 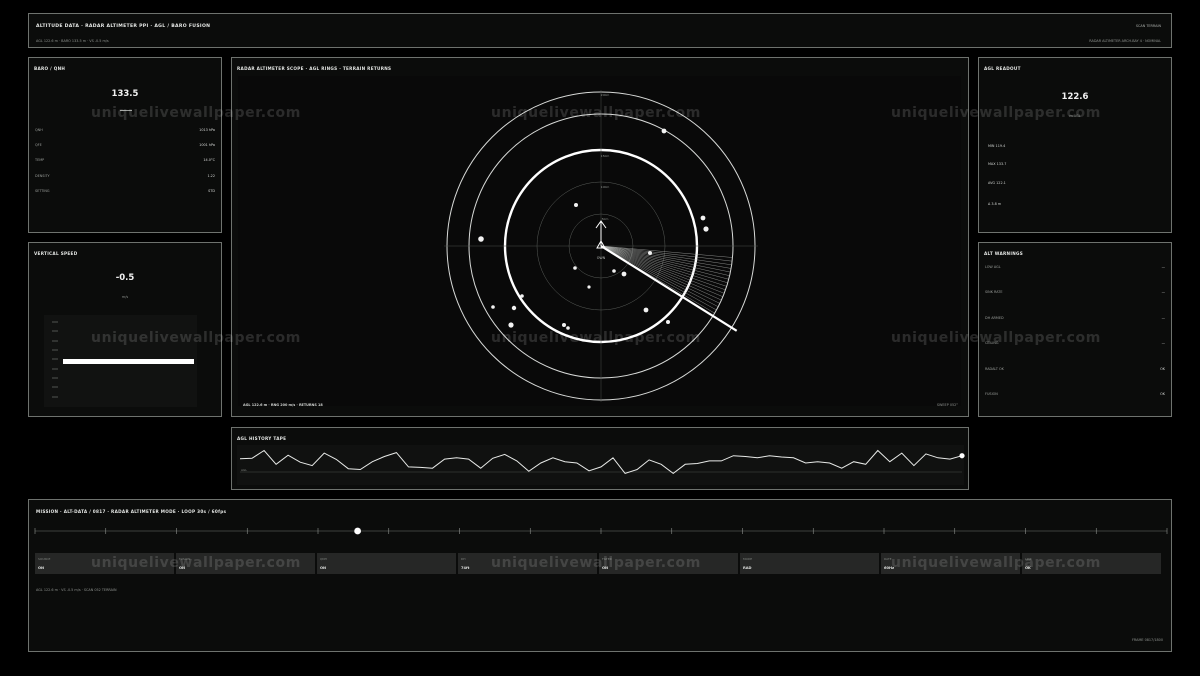 What do you see at coordinates (962, 456) in the screenshot?
I see `history-current-point` at bounding box center [962, 456].